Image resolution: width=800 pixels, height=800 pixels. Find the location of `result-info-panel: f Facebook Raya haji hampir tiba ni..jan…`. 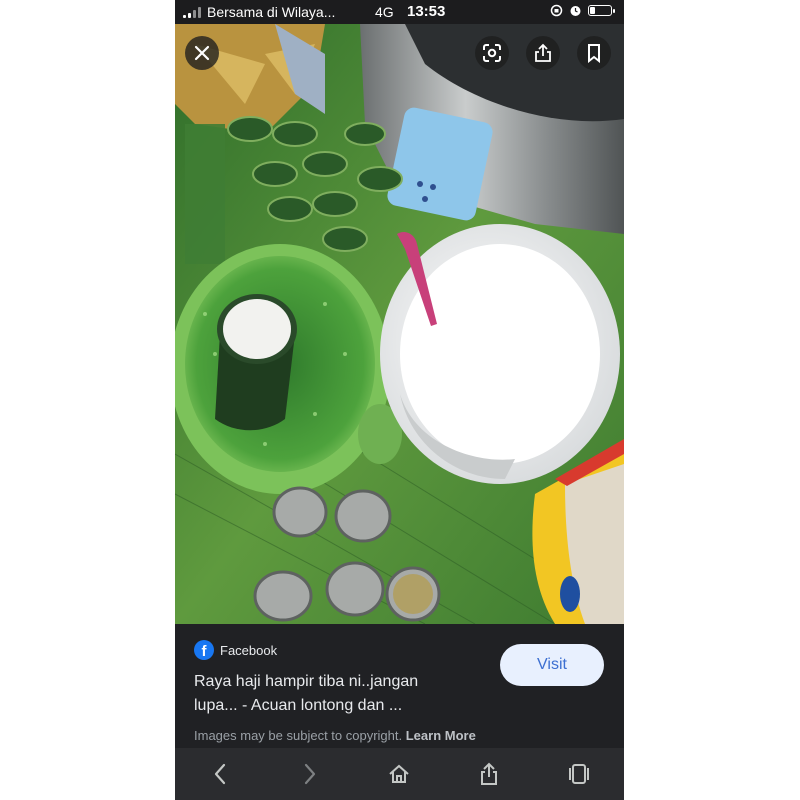

result-info-panel: f Facebook Raya haji hampir tiba ni..jan… is located at coordinates (399, 686).